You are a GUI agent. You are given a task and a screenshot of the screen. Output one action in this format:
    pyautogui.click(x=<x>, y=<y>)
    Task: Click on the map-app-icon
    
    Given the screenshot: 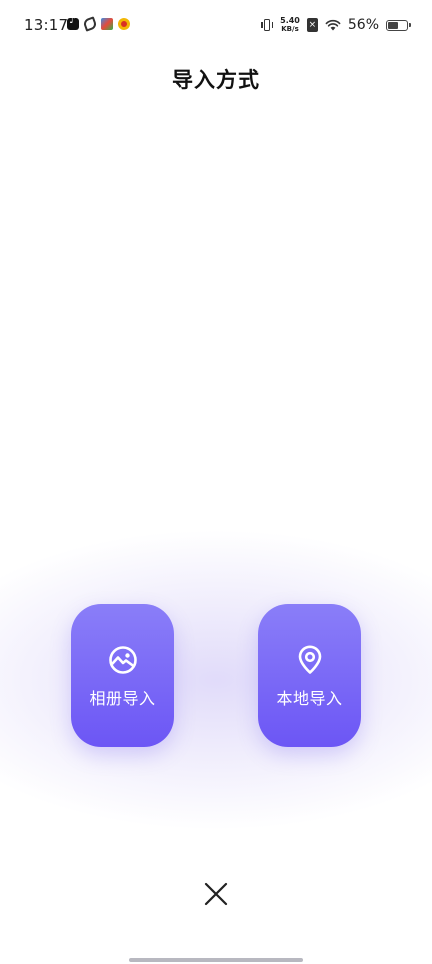 What is the action you would take?
    pyautogui.click(x=107, y=24)
    